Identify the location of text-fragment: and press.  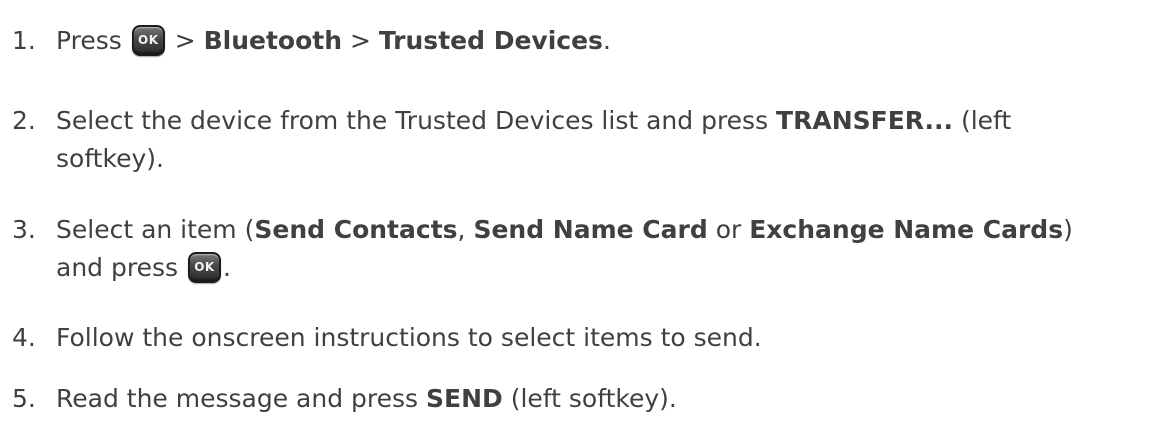
(121, 267).